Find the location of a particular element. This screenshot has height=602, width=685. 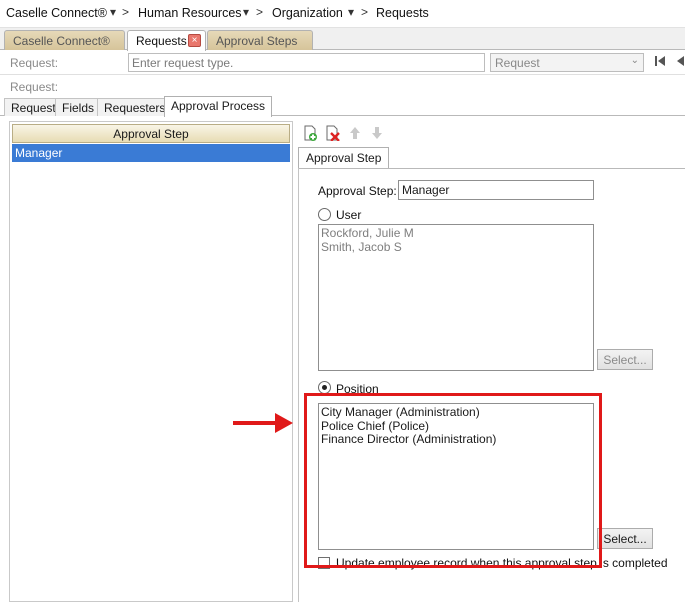

request-type-input is located at coordinates (306, 62).